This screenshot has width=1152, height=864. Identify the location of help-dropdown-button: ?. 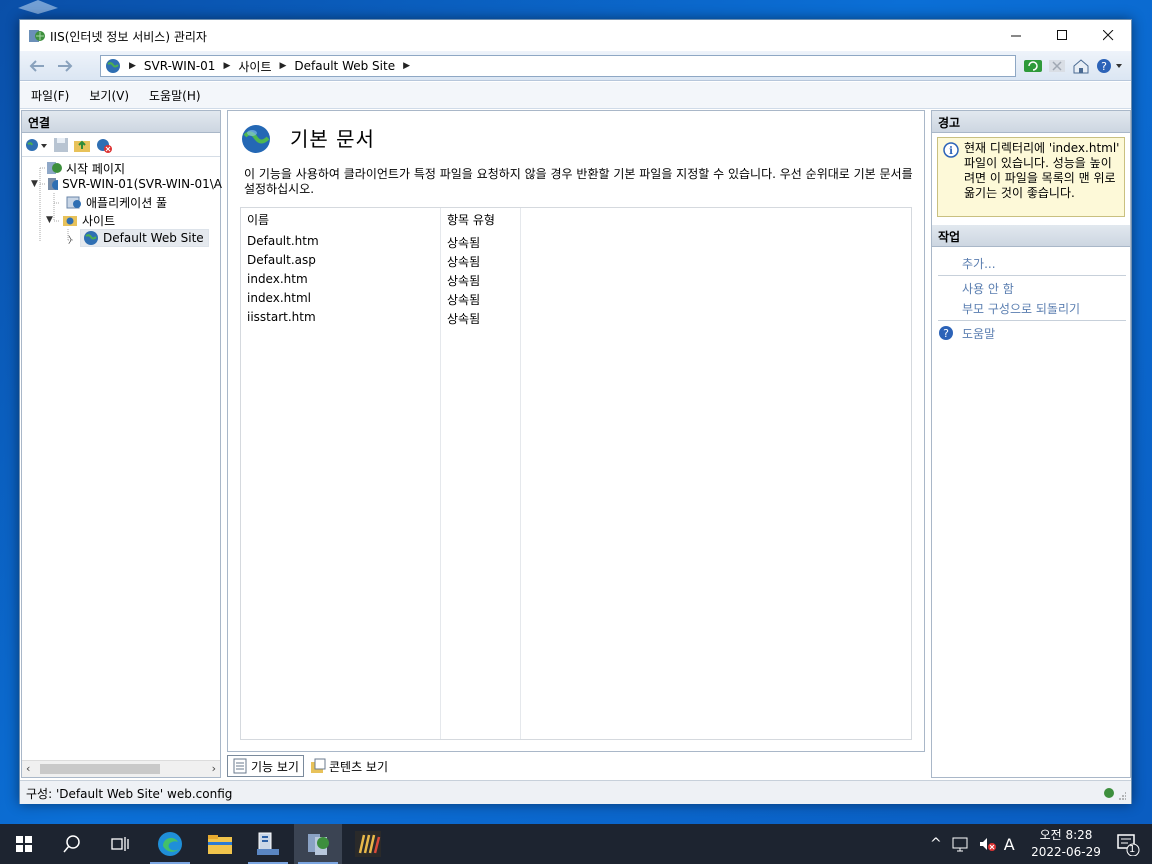
(1110, 66).